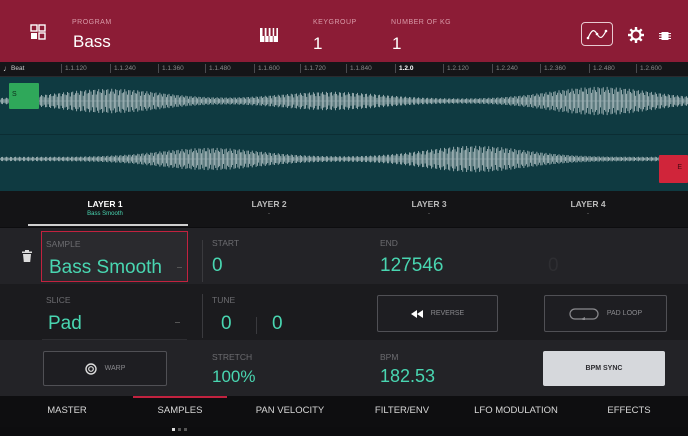 The image size is (688, 436). I want to click on ruler-tick: 1.1.720, so click(313, 68).